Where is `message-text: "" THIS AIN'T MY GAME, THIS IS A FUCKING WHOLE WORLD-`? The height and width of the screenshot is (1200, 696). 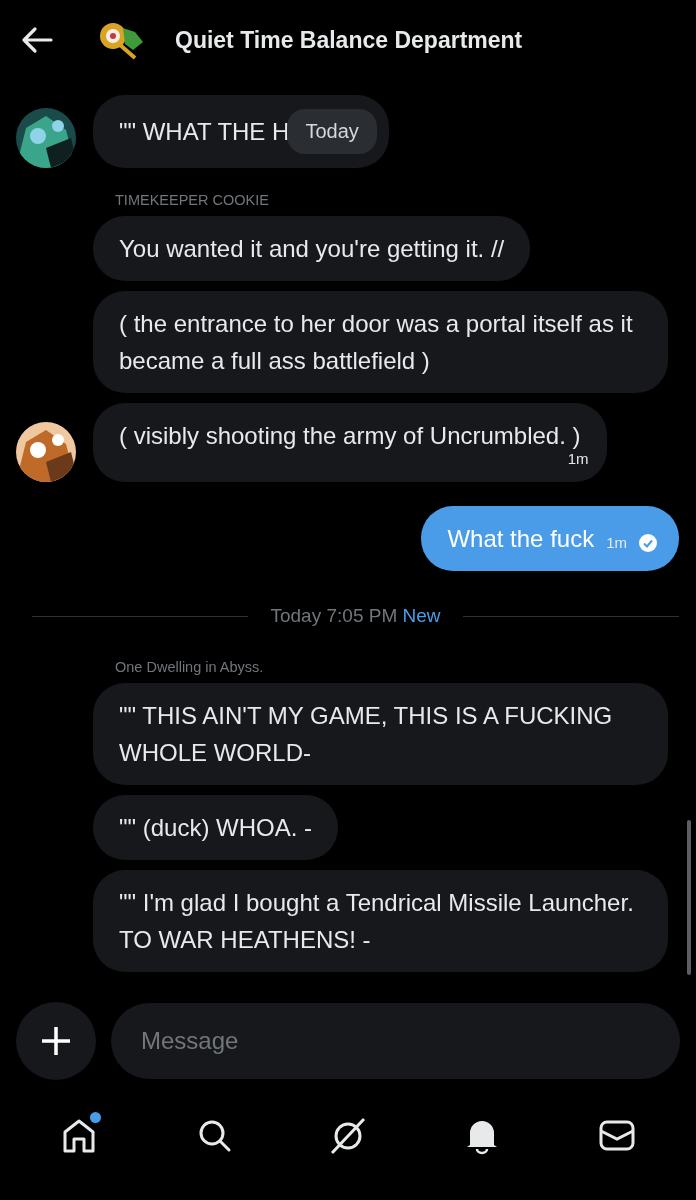
message-text: "" THIS AIN'T MY GAME, THIS IS A FUCKING WHOLE WORLD- is located at coordinates (366, 734).